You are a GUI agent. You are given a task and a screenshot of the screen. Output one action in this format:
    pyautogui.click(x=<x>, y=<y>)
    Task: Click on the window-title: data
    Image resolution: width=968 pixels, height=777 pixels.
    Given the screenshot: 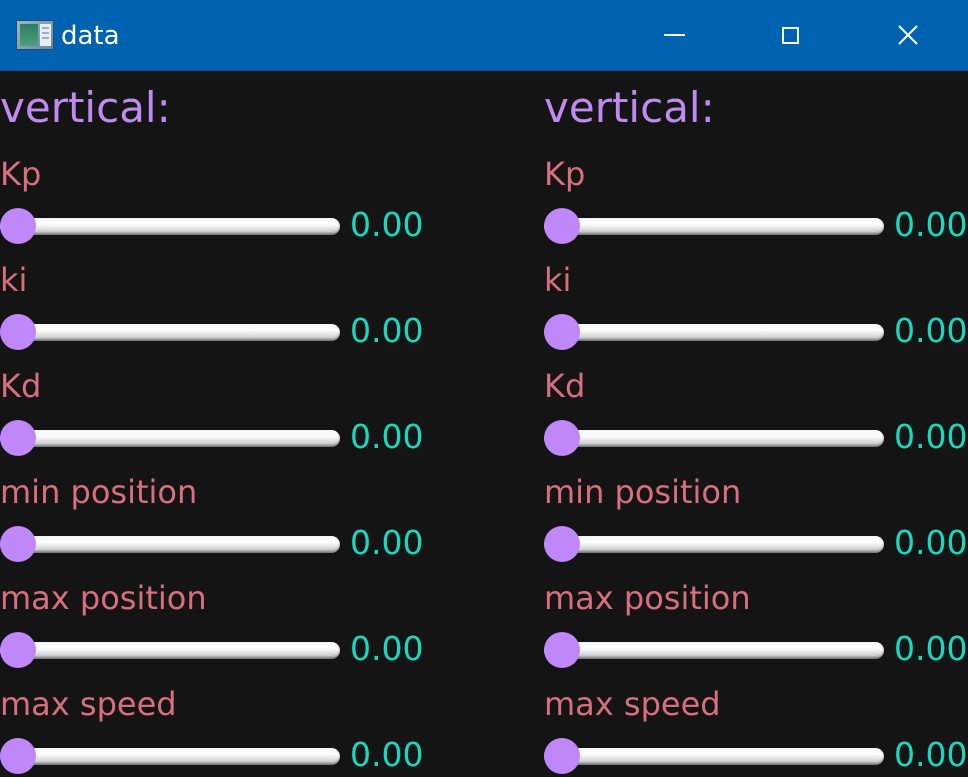 What is the action you would take?
    pyautogui.click(x=90, y=36)
    